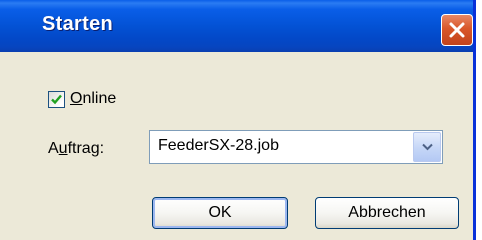  Describe the element at coordinates (86, 148) in the screenshot. I see `job-label-text: ftrag:` at that location.